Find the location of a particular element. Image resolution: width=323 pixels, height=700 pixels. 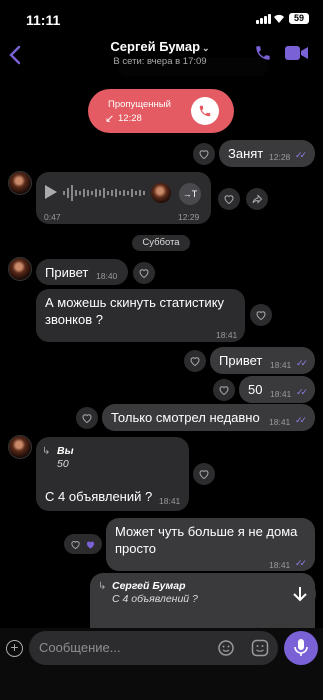

message-line: звонков ? is located at coordinates (74, 319).